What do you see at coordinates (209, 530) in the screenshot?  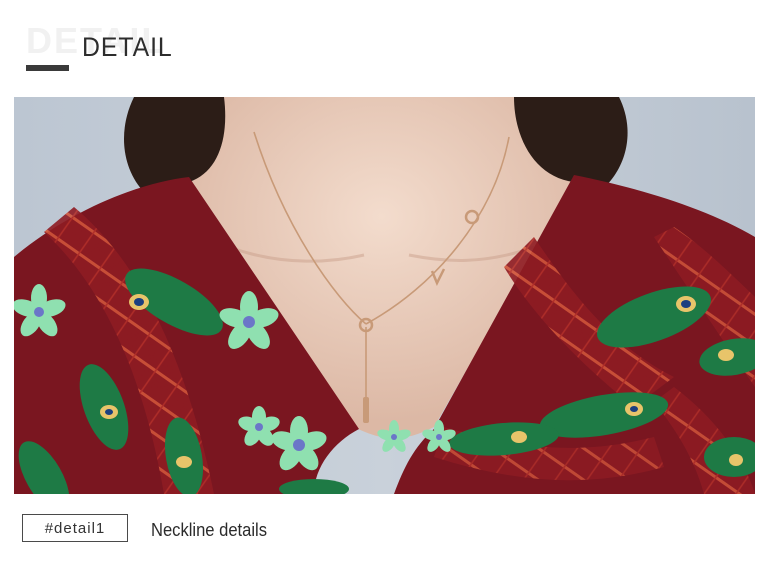 I see `detail-caption: Neckline details` at bounding box center [209, 530].